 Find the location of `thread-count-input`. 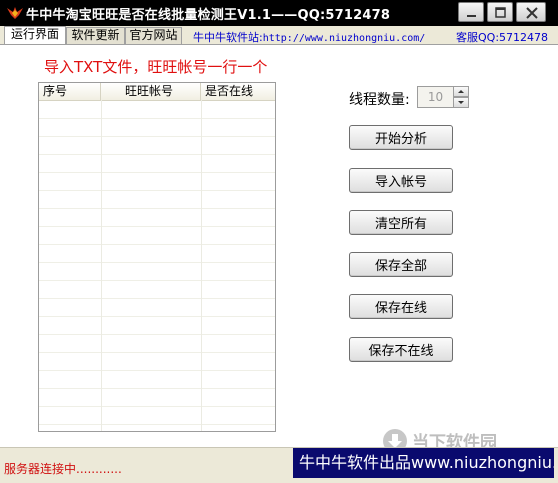

thread-count-input is located at coordinates (435, 97).